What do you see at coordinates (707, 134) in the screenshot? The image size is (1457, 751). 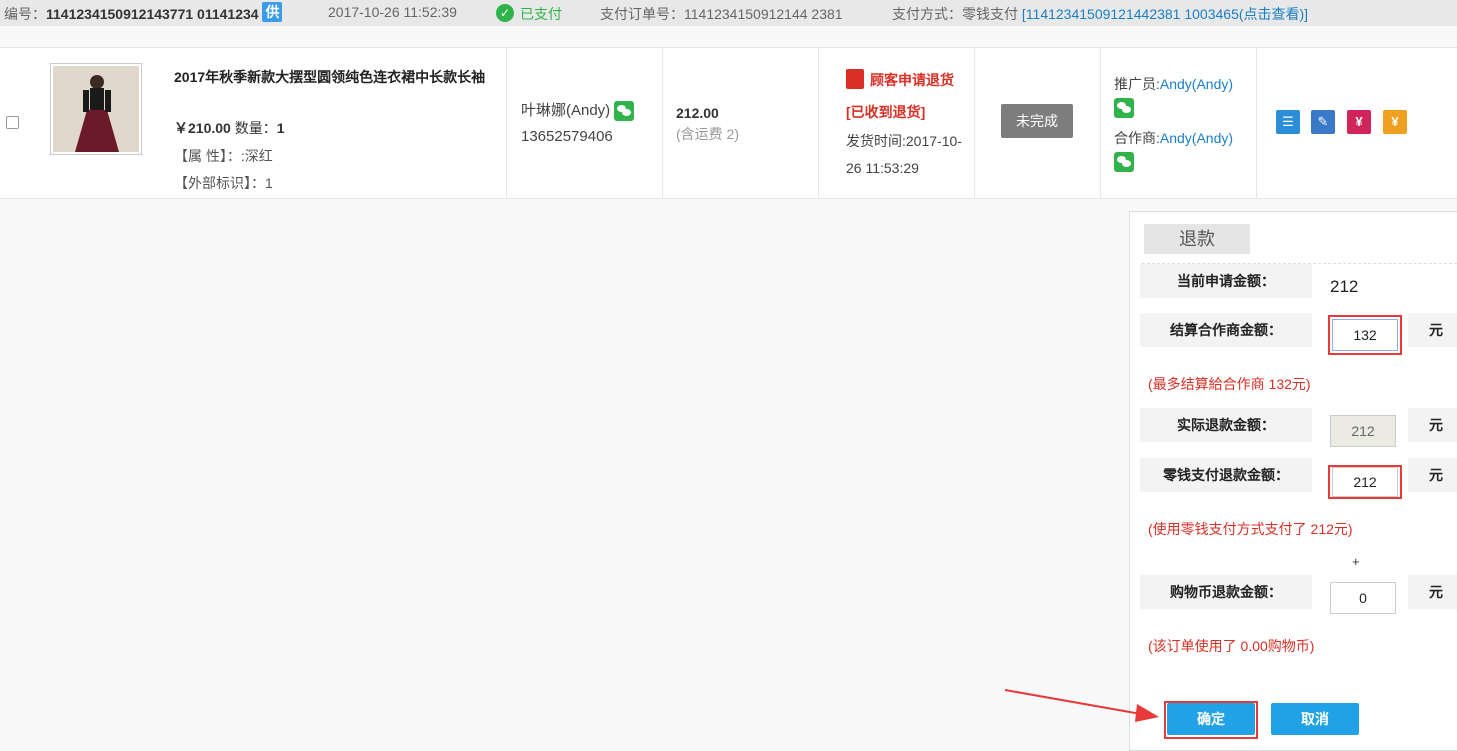 I see `shipping-fee: (含运费 2)` at bounding box center [707, 134].